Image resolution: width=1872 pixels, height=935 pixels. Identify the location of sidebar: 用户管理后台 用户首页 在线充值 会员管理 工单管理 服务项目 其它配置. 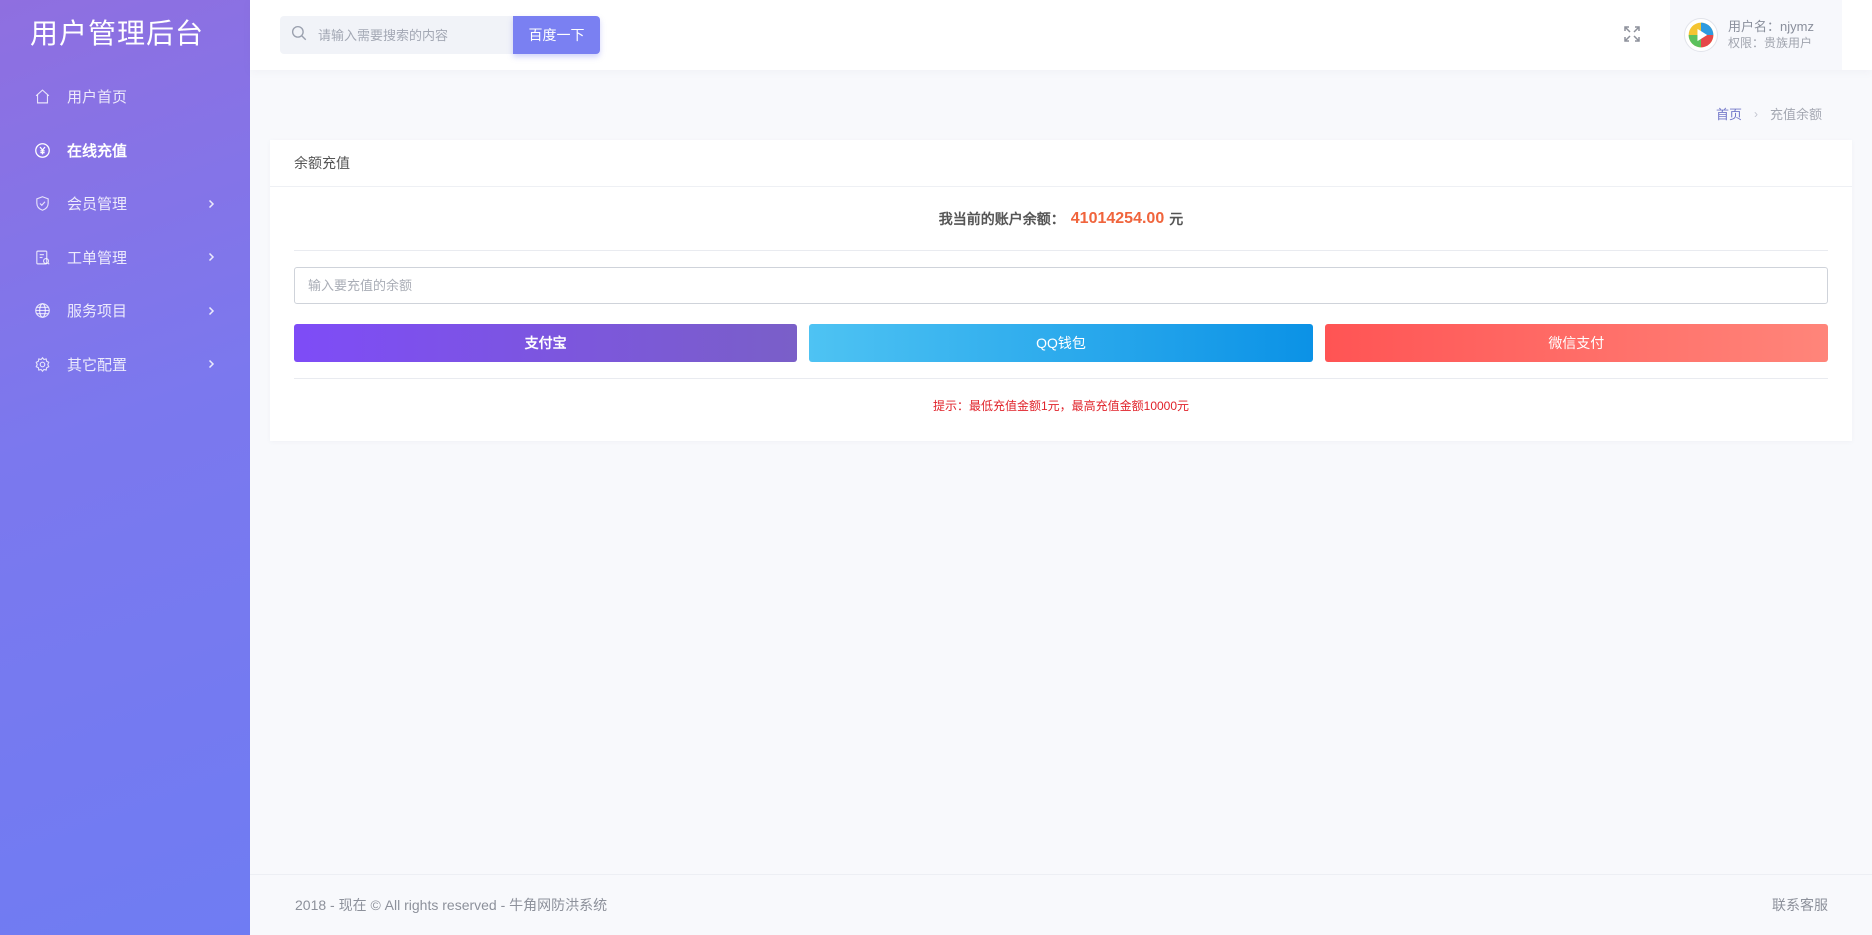
(125, 467).